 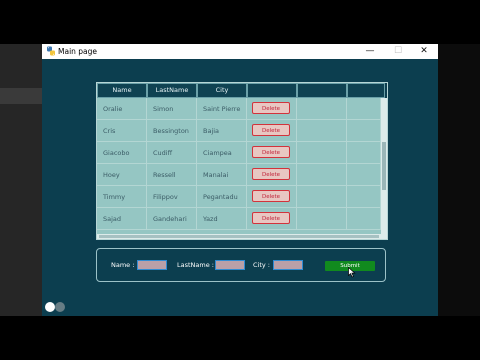 What do you see at coordinates (172, 90) in the screenshot?
I see `column-header-lastname: LastName` at bounding box center [172, 90].